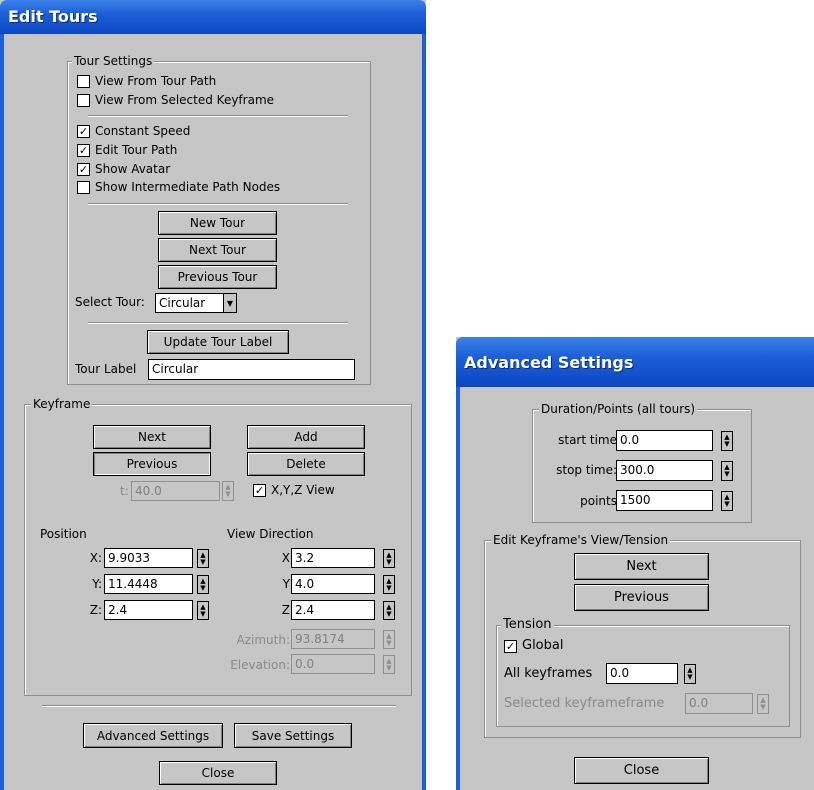 The width and height of the screenshot is (814, 790). What do you see at coordinates (106, 369) in the screenshot?
I see `tour-label-label: Tour Label` at bounding box center [106, 369].